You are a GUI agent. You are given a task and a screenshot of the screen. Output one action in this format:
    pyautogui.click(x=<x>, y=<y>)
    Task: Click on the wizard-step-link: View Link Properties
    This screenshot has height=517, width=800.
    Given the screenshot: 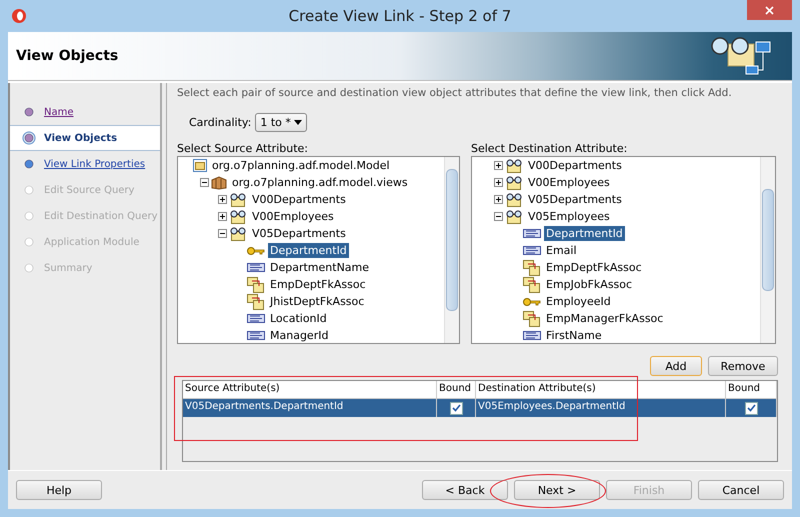 What is the action you would take?
    pyautogui.click(x=95, y=164)
    